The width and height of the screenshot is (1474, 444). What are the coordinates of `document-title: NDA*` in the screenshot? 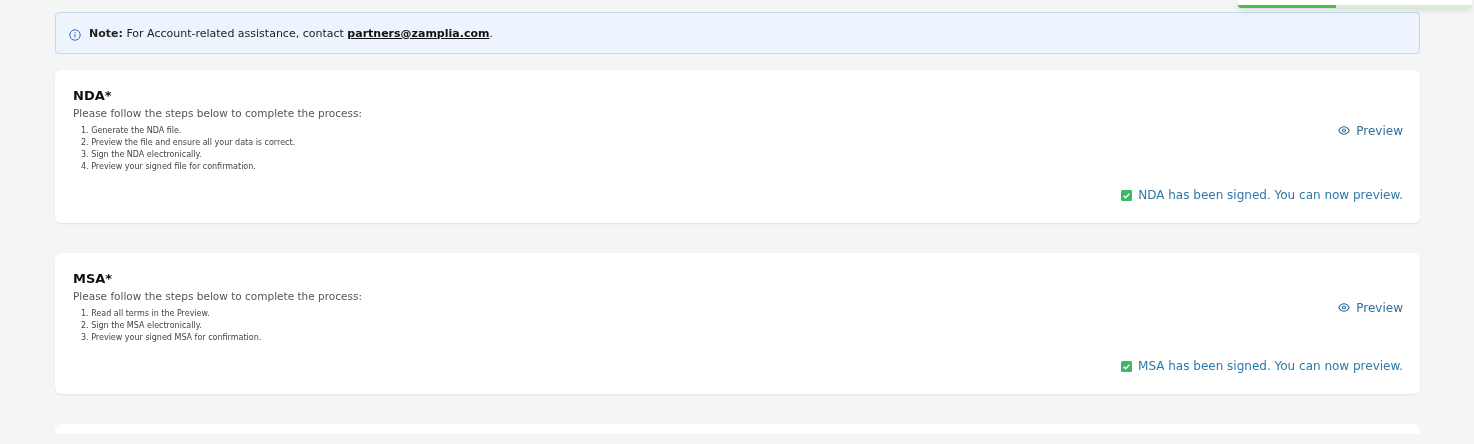 It's located at (93, 95).